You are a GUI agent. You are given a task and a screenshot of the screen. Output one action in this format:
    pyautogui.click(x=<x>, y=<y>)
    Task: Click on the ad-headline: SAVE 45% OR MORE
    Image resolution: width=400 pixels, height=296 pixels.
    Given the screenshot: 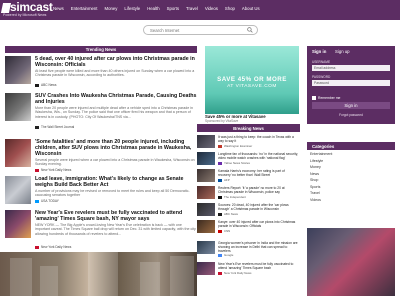 What is the action you would take?
    pyautogui.click(x=252, y=79)
    